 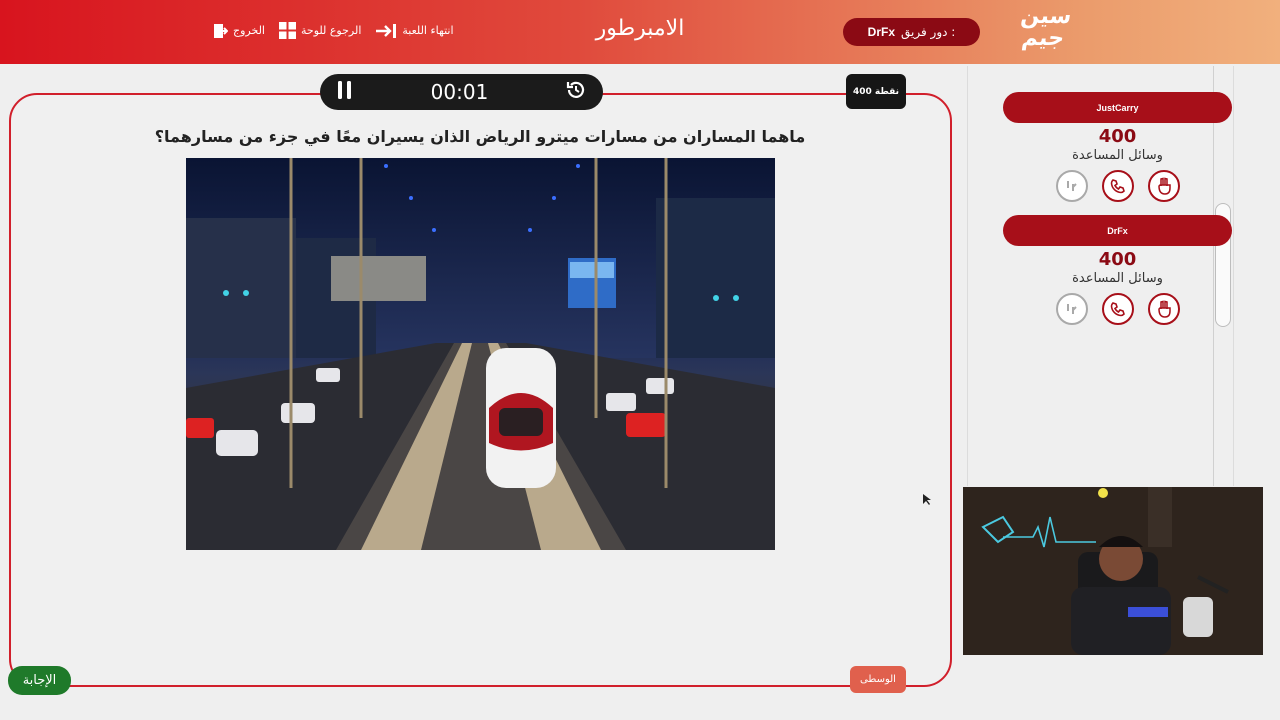 I want to click on team-card-1: JustCarry 400 وسائل المساعدة, so click(x=1117, y=147).